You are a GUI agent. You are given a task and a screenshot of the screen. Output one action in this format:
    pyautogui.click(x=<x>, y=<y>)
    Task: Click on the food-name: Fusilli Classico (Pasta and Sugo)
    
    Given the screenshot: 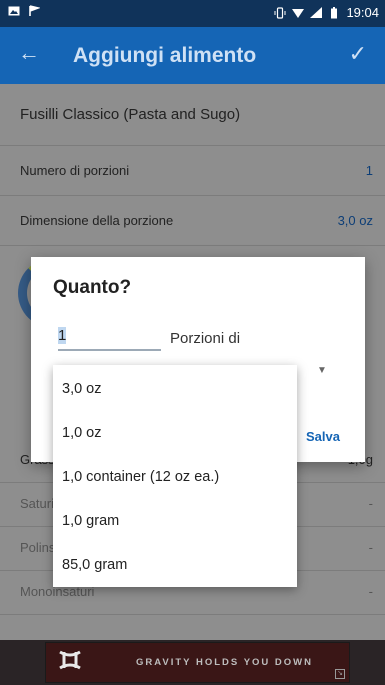 What is the action you would take?
    pyautogui.click(x=130, y=114)
    